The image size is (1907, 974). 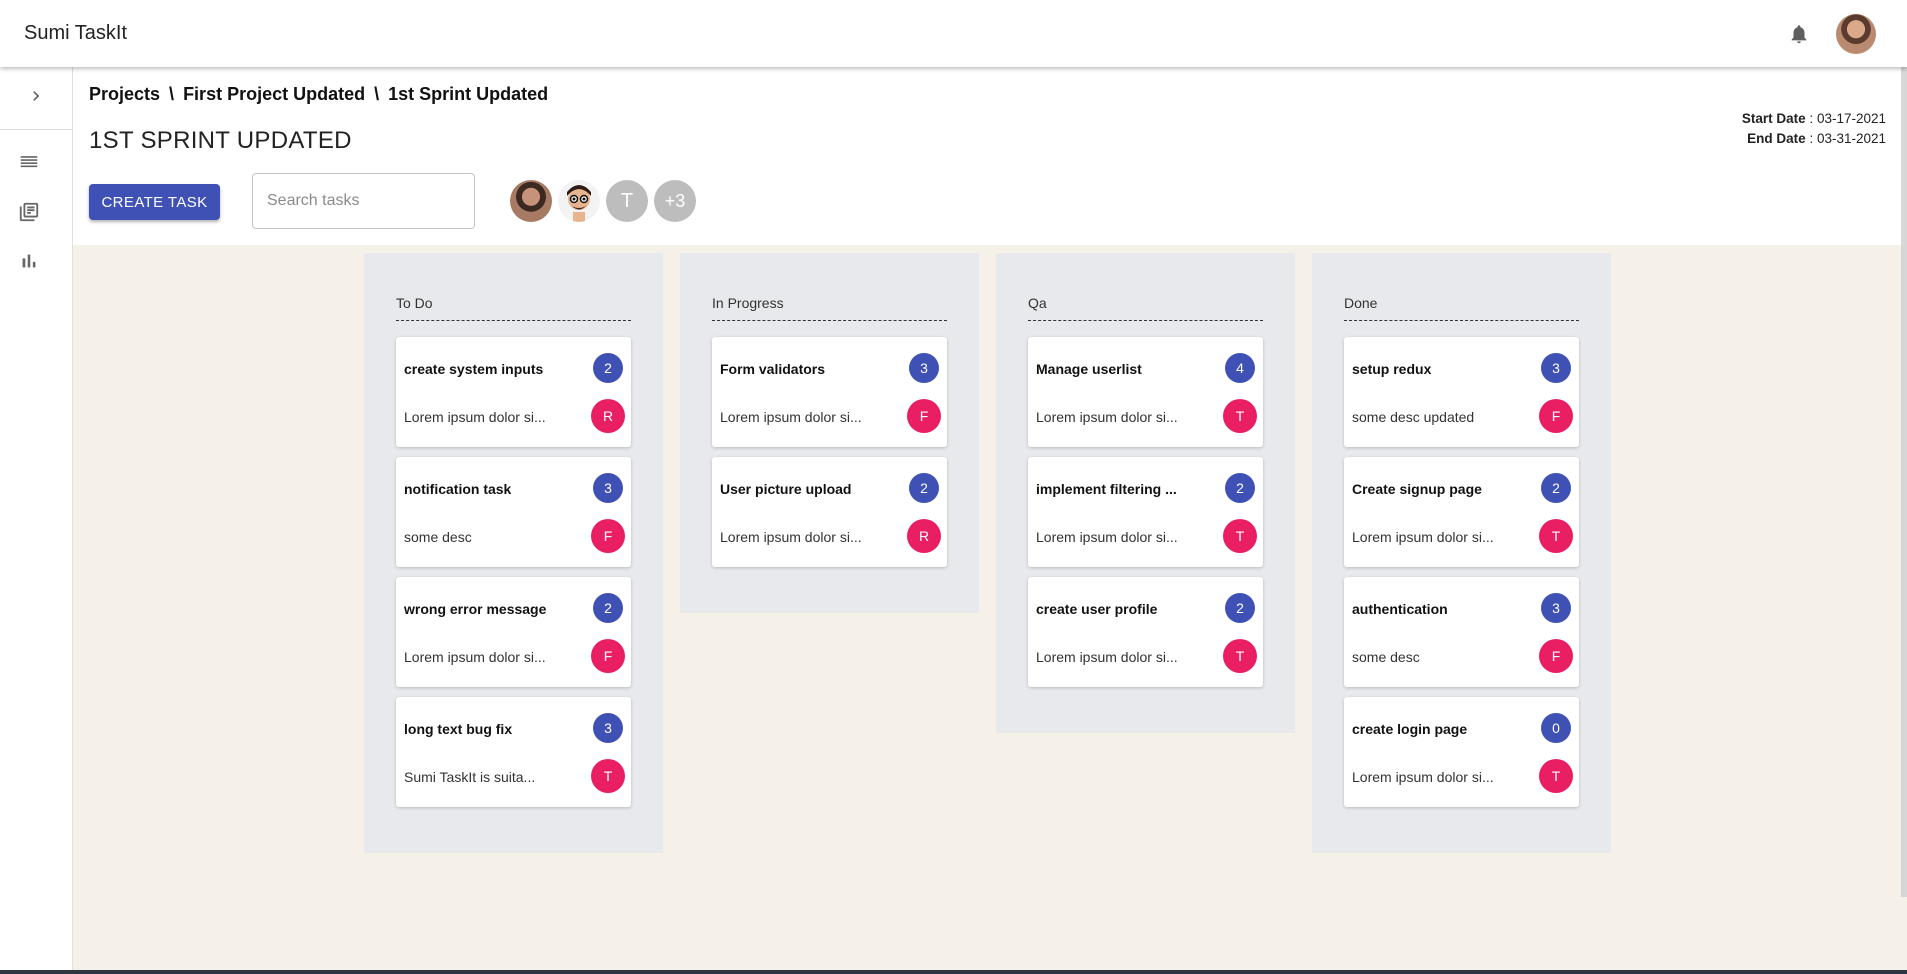 I want to click on task-title: wrong error message, so click(x=475, y=609).